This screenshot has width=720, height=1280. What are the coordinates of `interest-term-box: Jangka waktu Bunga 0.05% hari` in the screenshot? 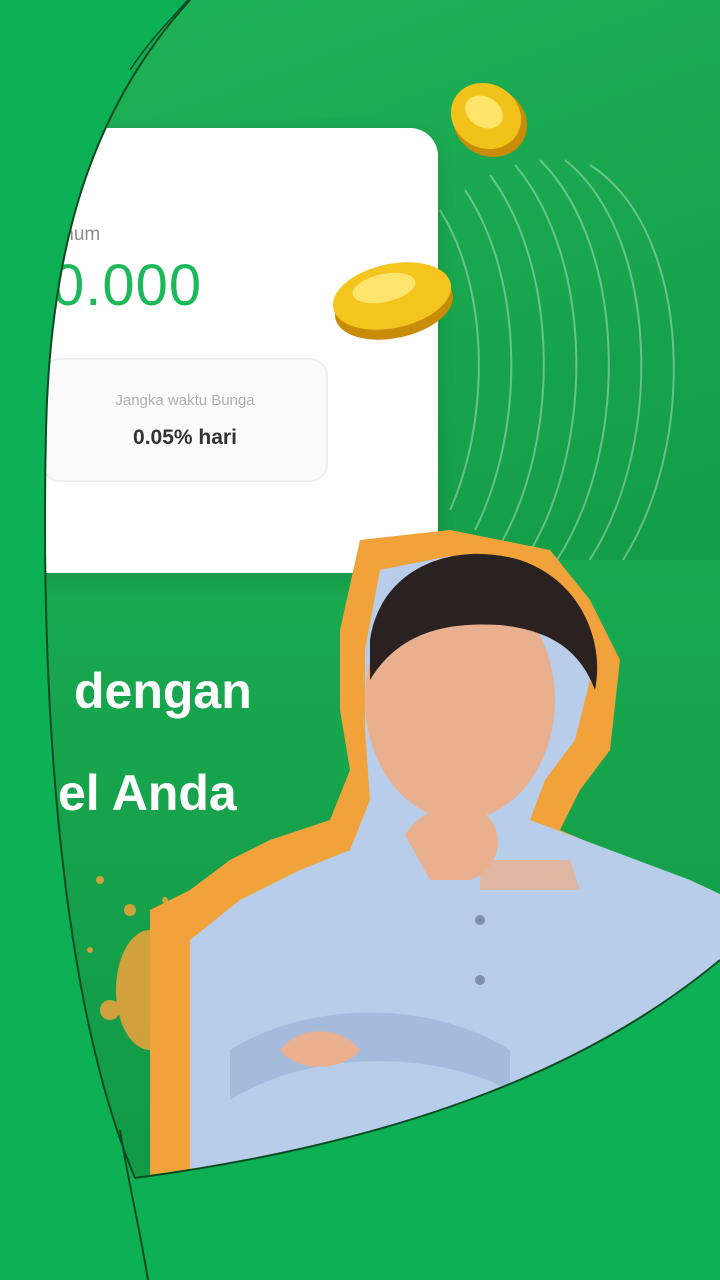 It's located at (185, 420).